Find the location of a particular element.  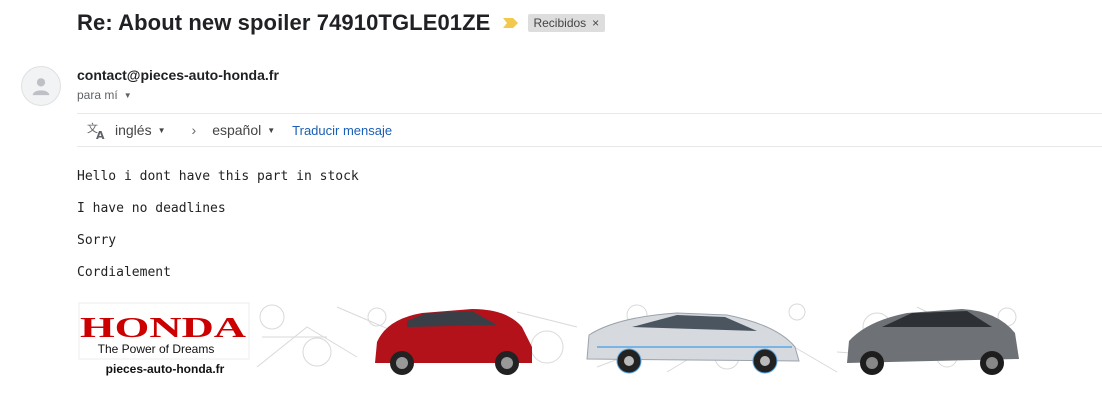

grey-hatchback-image is located at coordinates (933, 342).